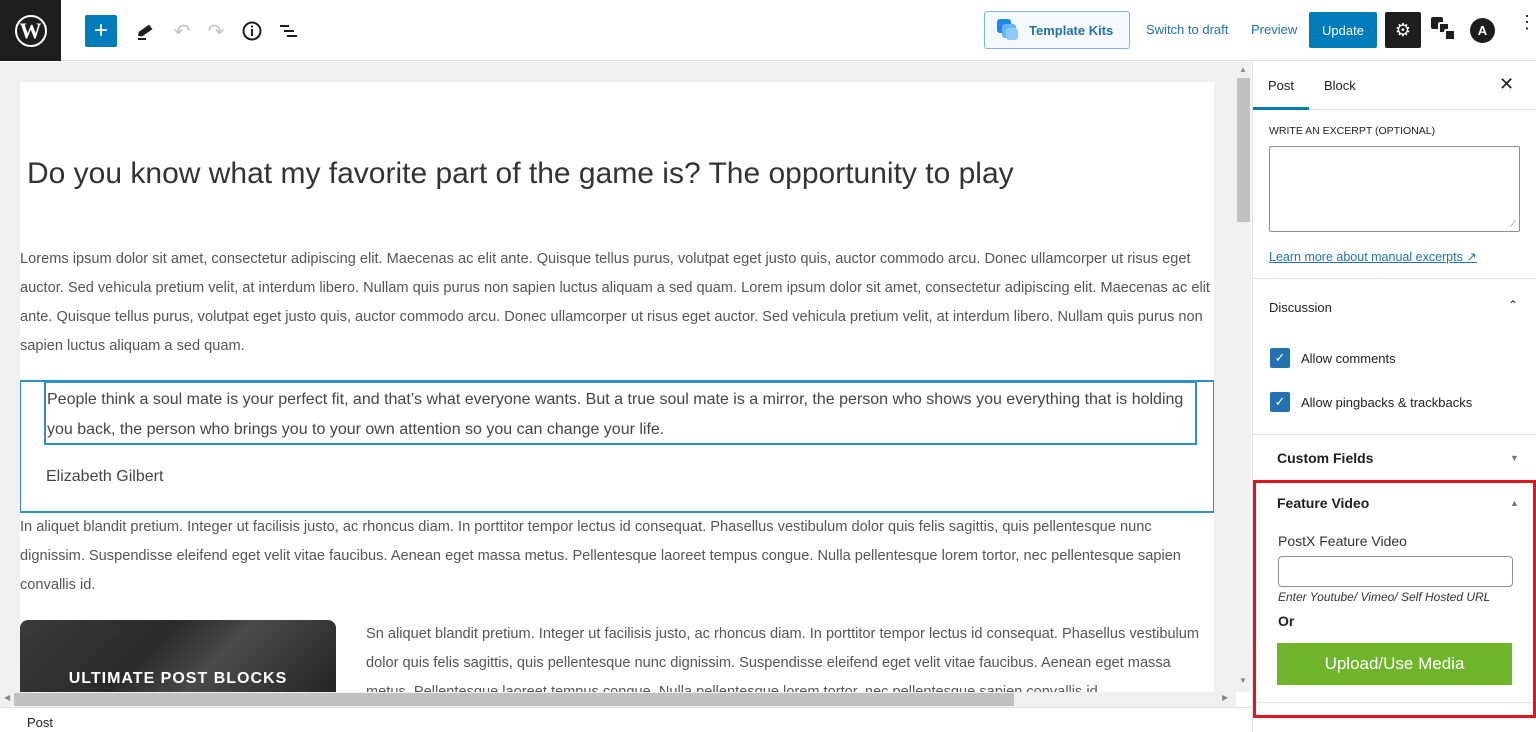  I want to click on redo-button: ↷, so click(216, 31).